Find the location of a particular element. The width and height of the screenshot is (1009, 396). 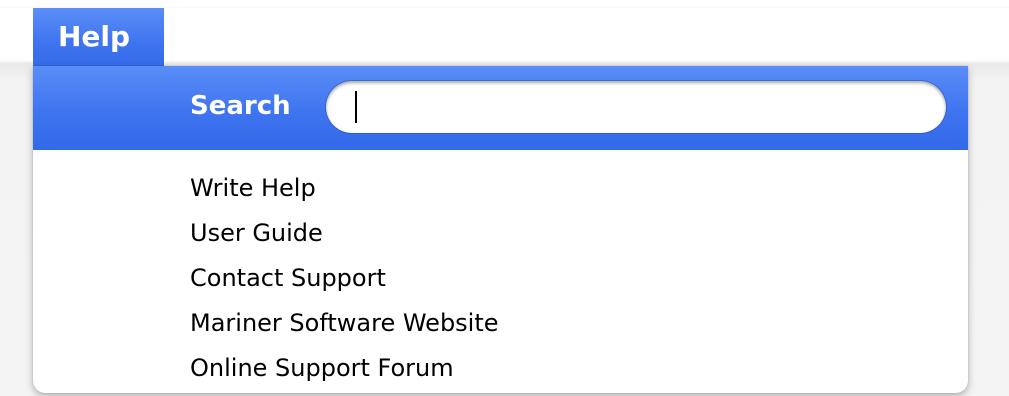

menu-item-online-support-forum: Online Support Forum is located at coordinates (344, 368).